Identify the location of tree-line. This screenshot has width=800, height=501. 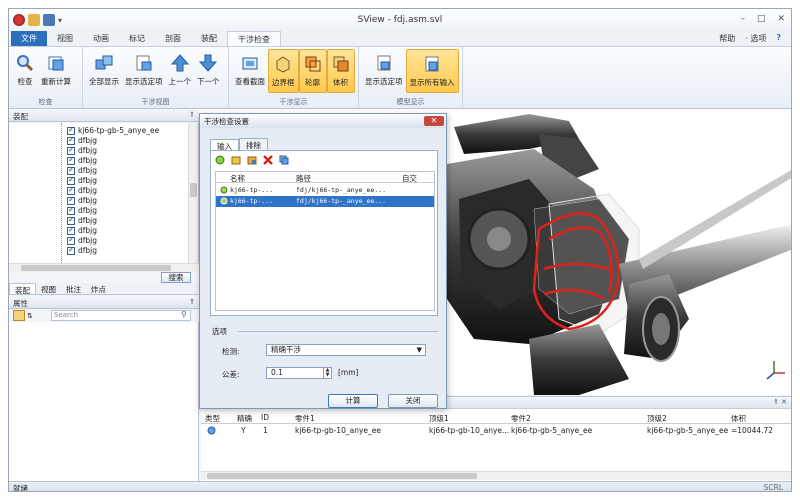
(61, 193).